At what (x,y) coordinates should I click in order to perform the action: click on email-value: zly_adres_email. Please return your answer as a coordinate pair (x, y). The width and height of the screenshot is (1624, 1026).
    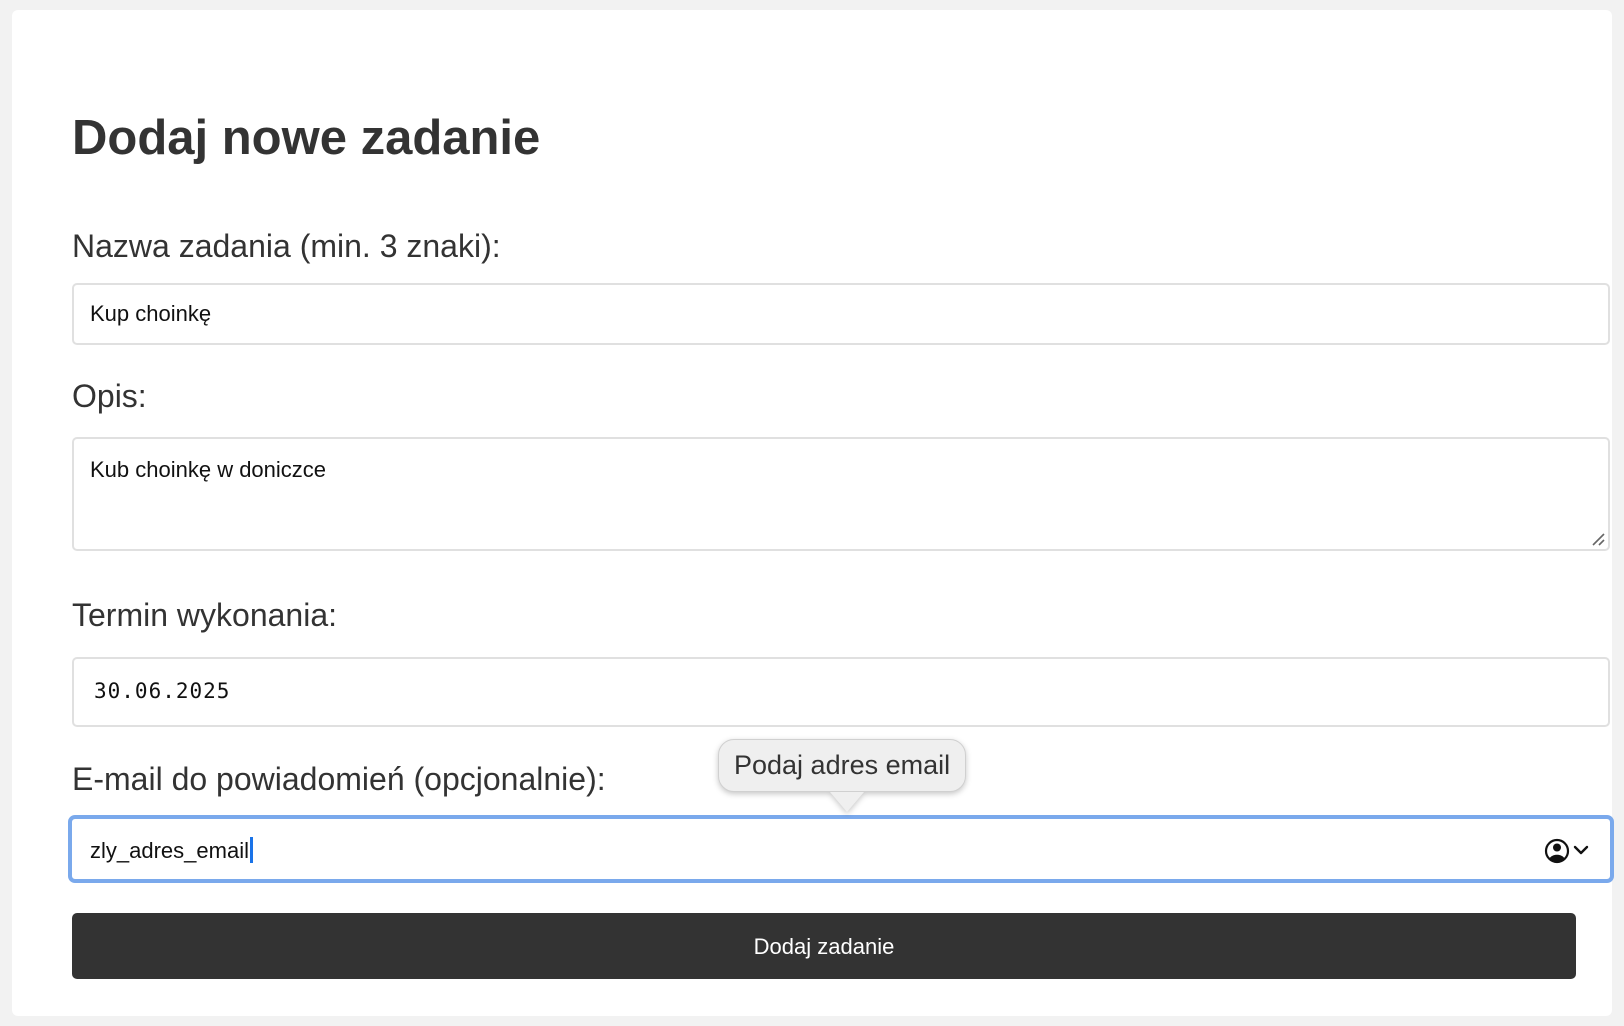
    Looking at the image, I should click on (169, 850).